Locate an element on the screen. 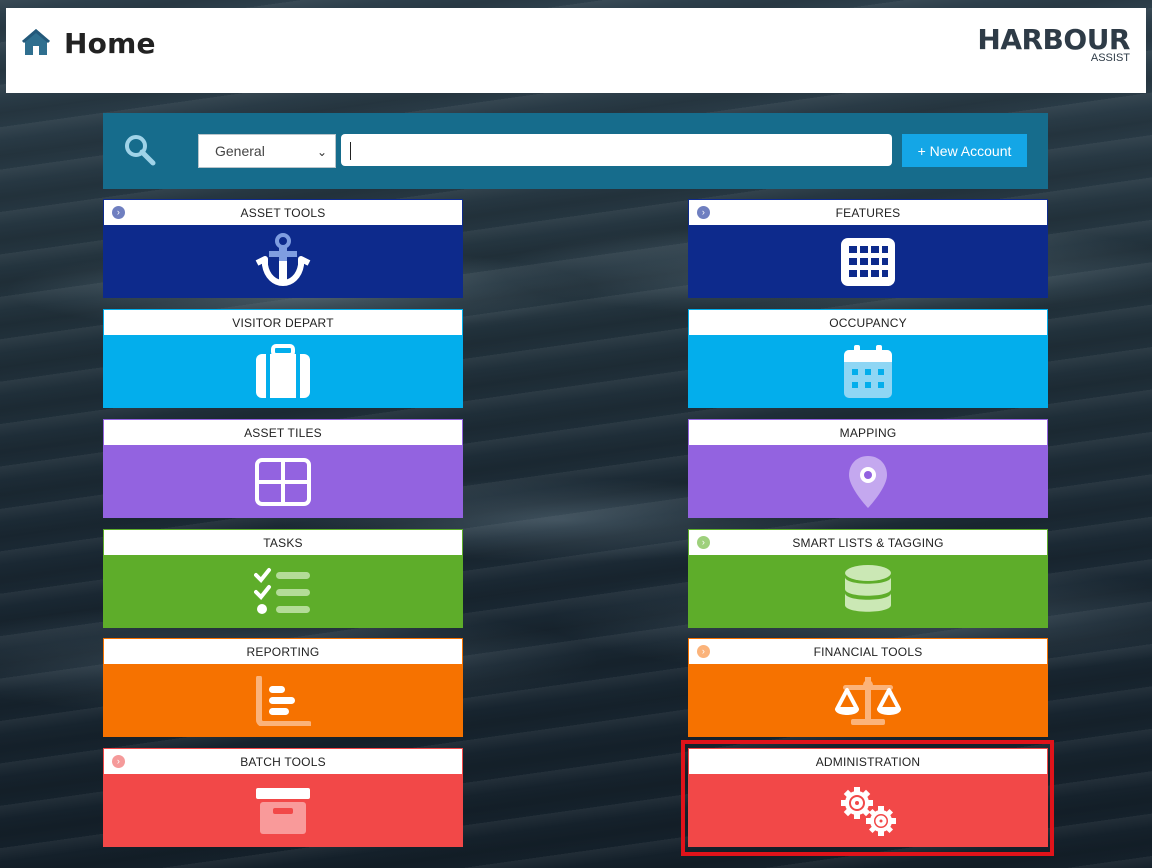 This screenshot has width=1152, height=868. tile-financial-tools: › FINANCIAL TOOLS is located at coordinates (868, 687).